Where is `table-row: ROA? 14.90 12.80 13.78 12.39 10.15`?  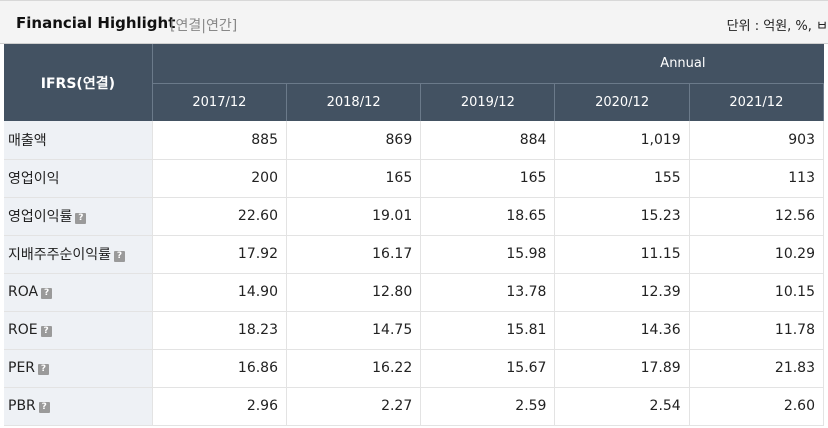
table-row: ROA? 14.90 12.80 13.78 12.39 10.15 is located at coordinates (414, 292).